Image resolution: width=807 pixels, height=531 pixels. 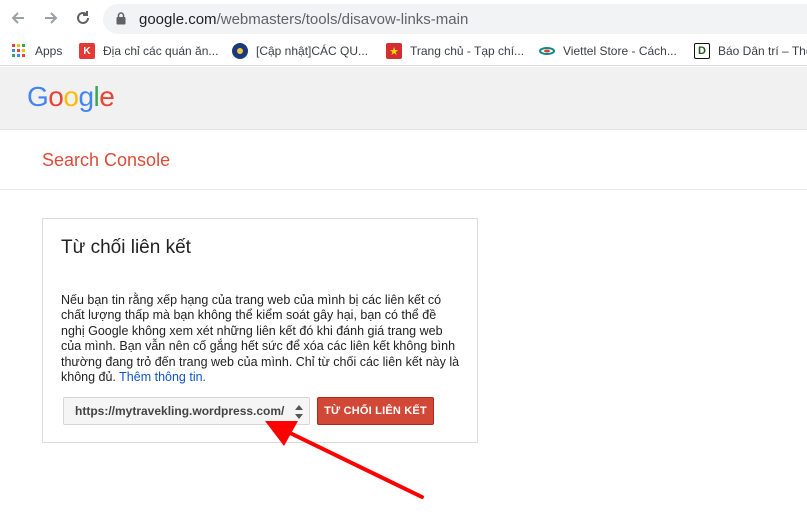 I want to click on url-path: /webmasters/tools/disavow-links-main, so click(x=342, y=19).